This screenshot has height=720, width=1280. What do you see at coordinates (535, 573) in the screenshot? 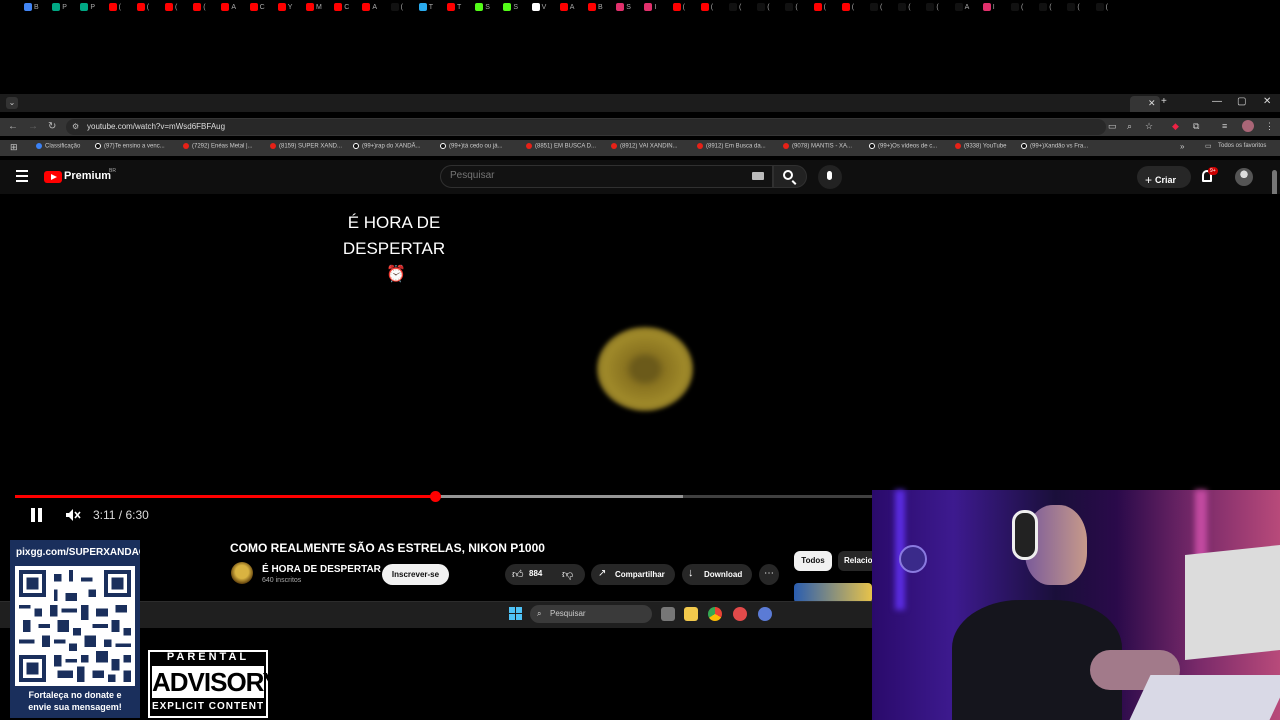
I see `like-count: 884` at bounding box center [535, 573].